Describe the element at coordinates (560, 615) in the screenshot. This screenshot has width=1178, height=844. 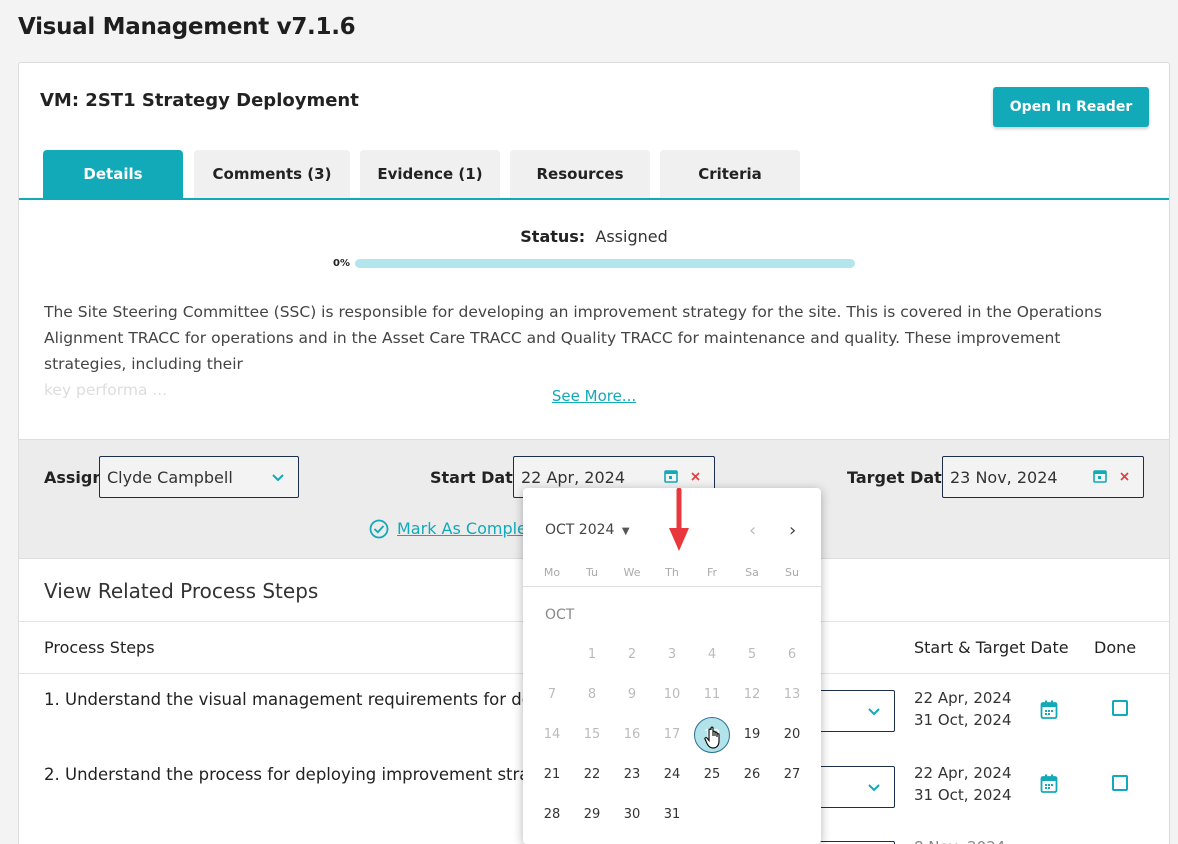
I see `calendar-month-label: OCT` at that location.